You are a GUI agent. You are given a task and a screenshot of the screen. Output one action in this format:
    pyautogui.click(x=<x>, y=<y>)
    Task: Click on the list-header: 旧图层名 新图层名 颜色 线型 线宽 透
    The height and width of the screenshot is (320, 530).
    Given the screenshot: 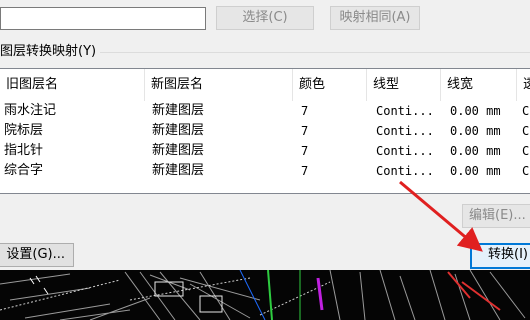 What is the action you would take?
    pyautogui.click(x=265, y=85)
    